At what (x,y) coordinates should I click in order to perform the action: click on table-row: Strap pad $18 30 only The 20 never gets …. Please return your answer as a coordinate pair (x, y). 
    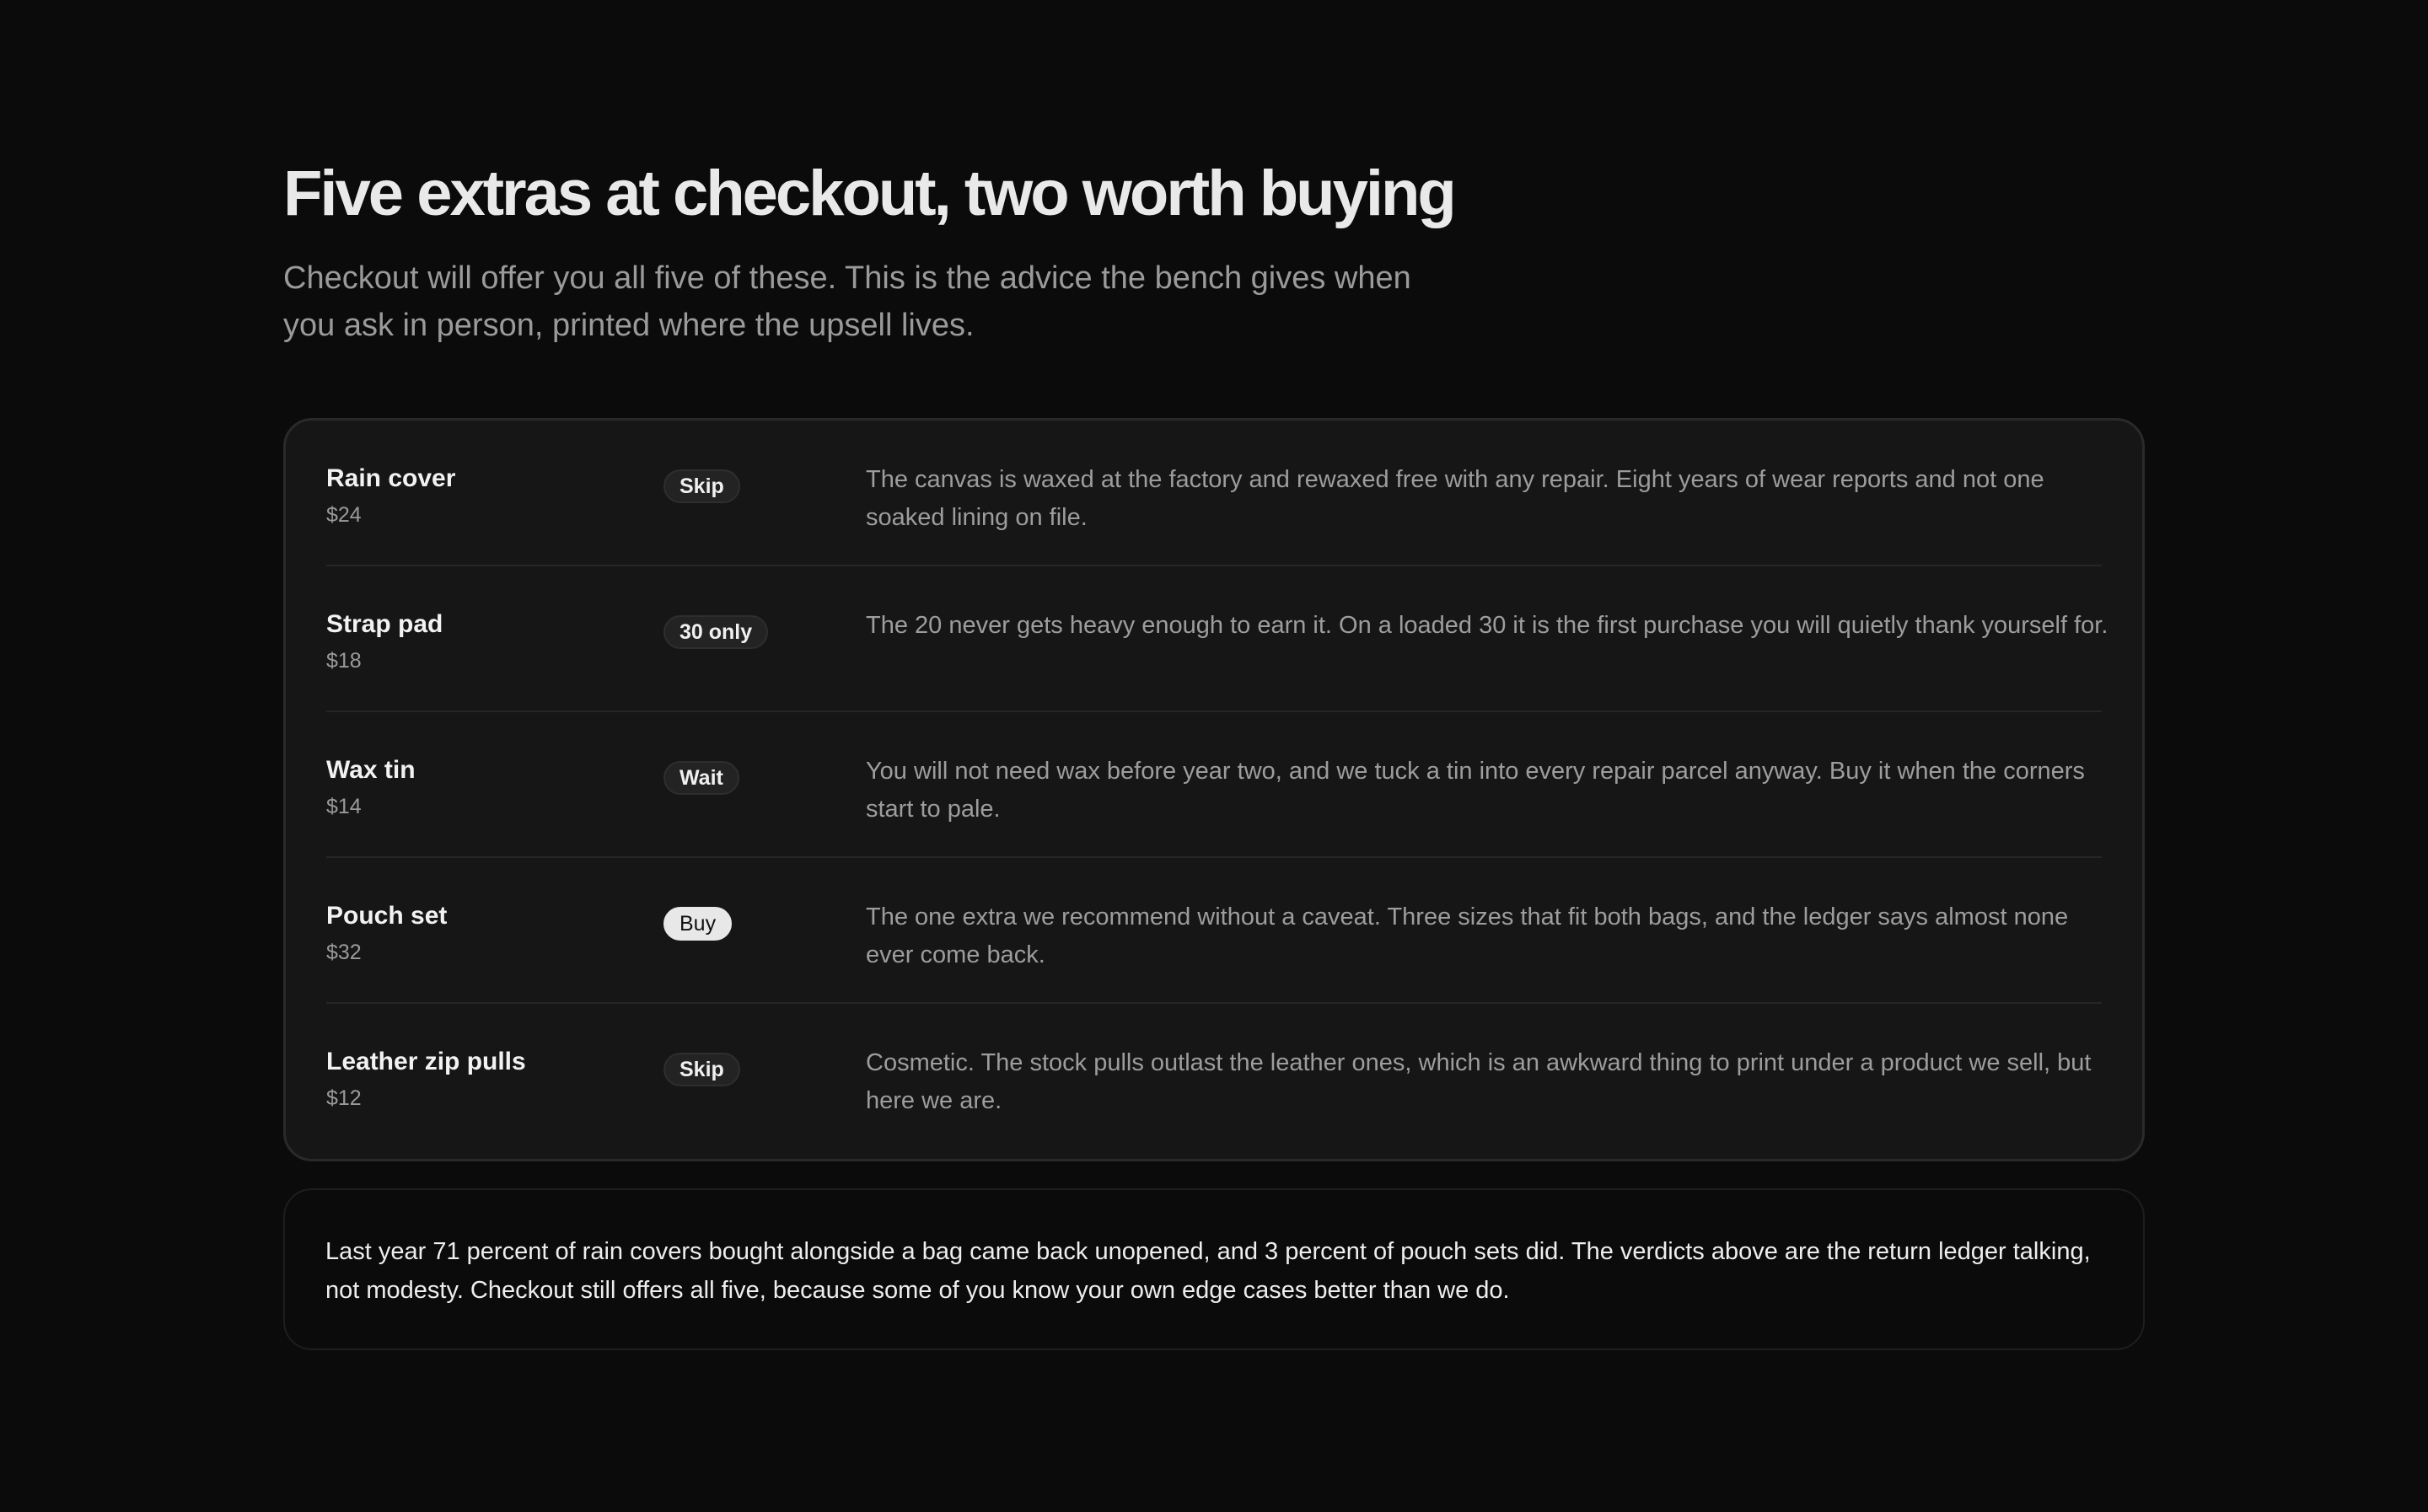
    Looking at the image, I should click on (1217, 639).